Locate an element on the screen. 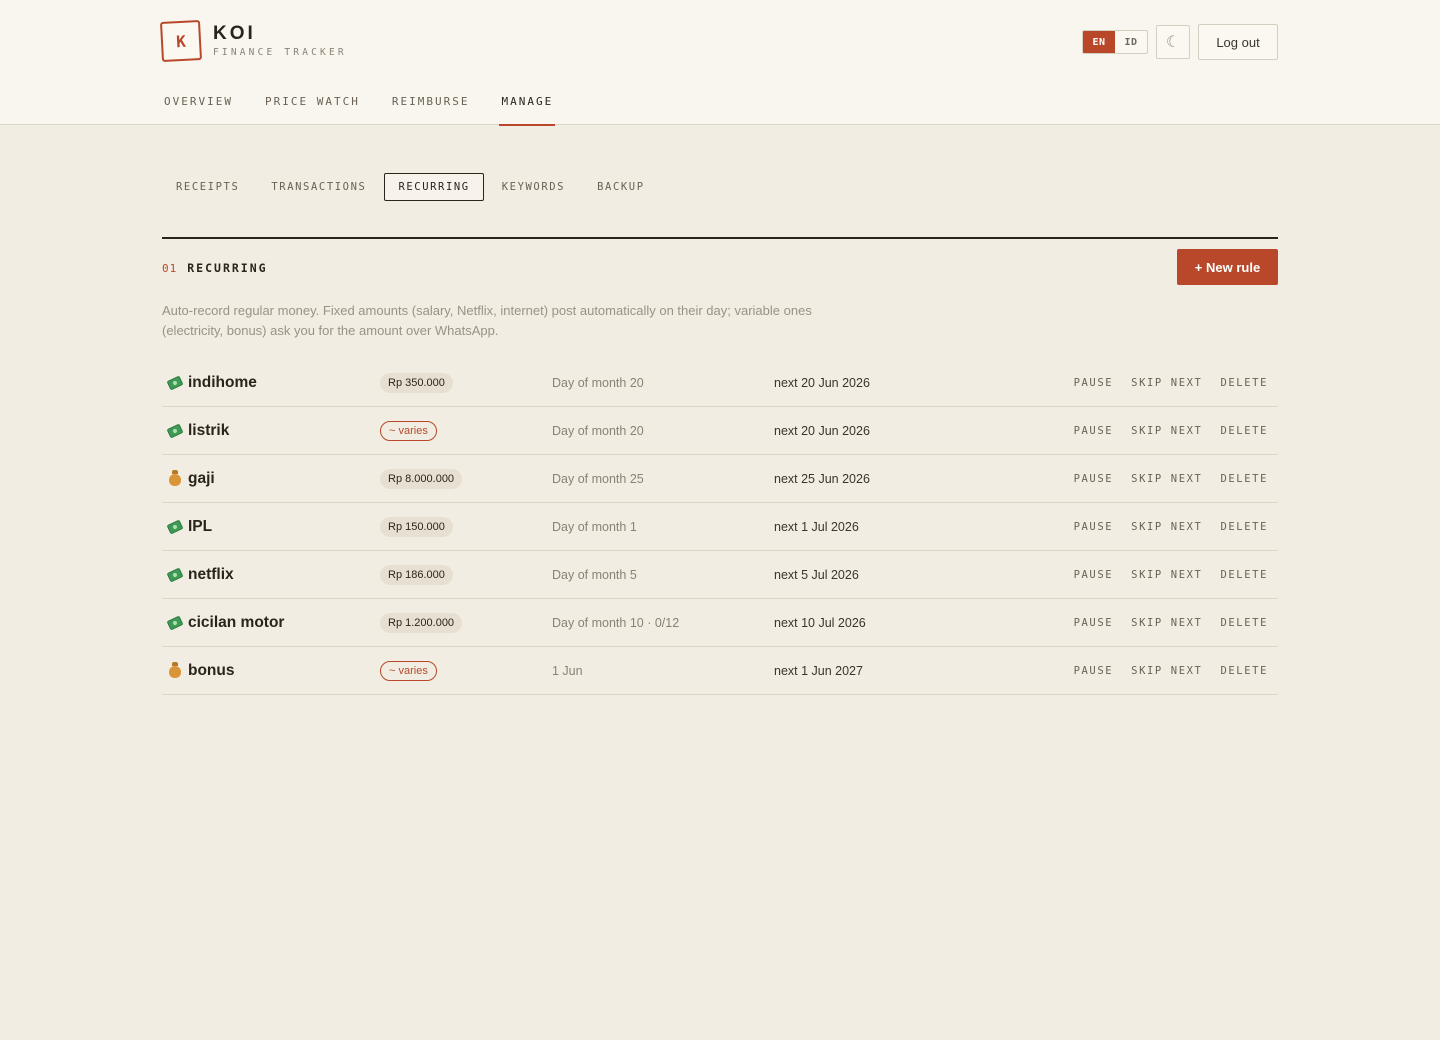  tab-receipts: RECEIPTS is located at coordinates (207, 187).